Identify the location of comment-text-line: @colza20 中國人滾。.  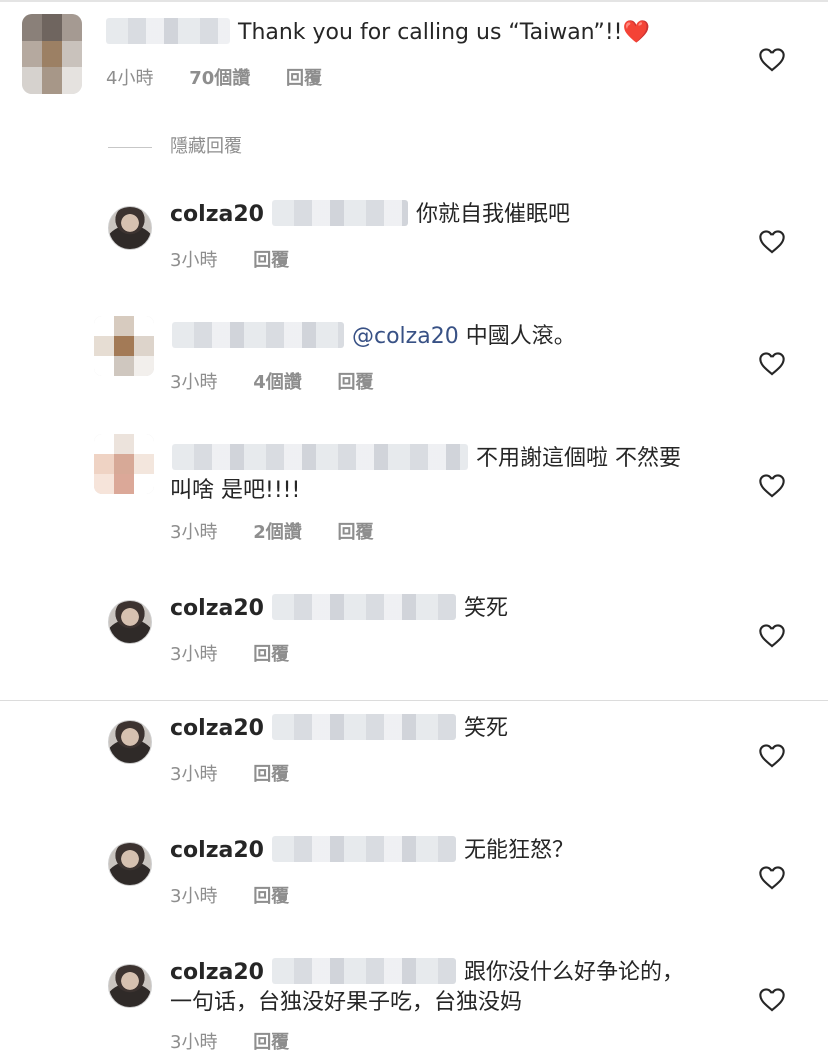
(373, 337).